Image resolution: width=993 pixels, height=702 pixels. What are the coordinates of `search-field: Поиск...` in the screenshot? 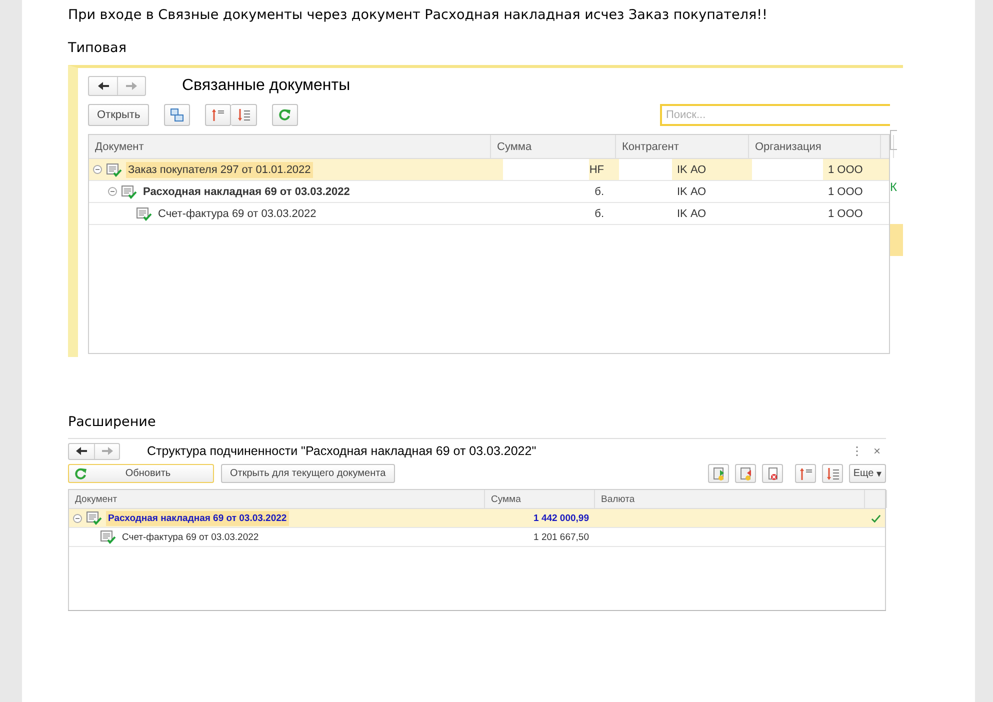 It's located at (775, 115).